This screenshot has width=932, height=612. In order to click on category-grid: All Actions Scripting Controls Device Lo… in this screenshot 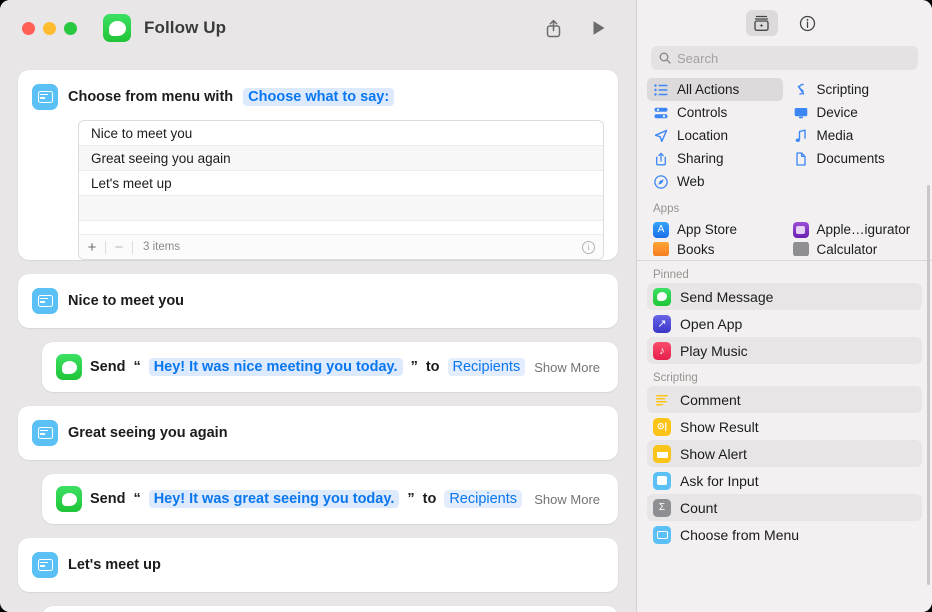, I will do `click(784, 134)`.